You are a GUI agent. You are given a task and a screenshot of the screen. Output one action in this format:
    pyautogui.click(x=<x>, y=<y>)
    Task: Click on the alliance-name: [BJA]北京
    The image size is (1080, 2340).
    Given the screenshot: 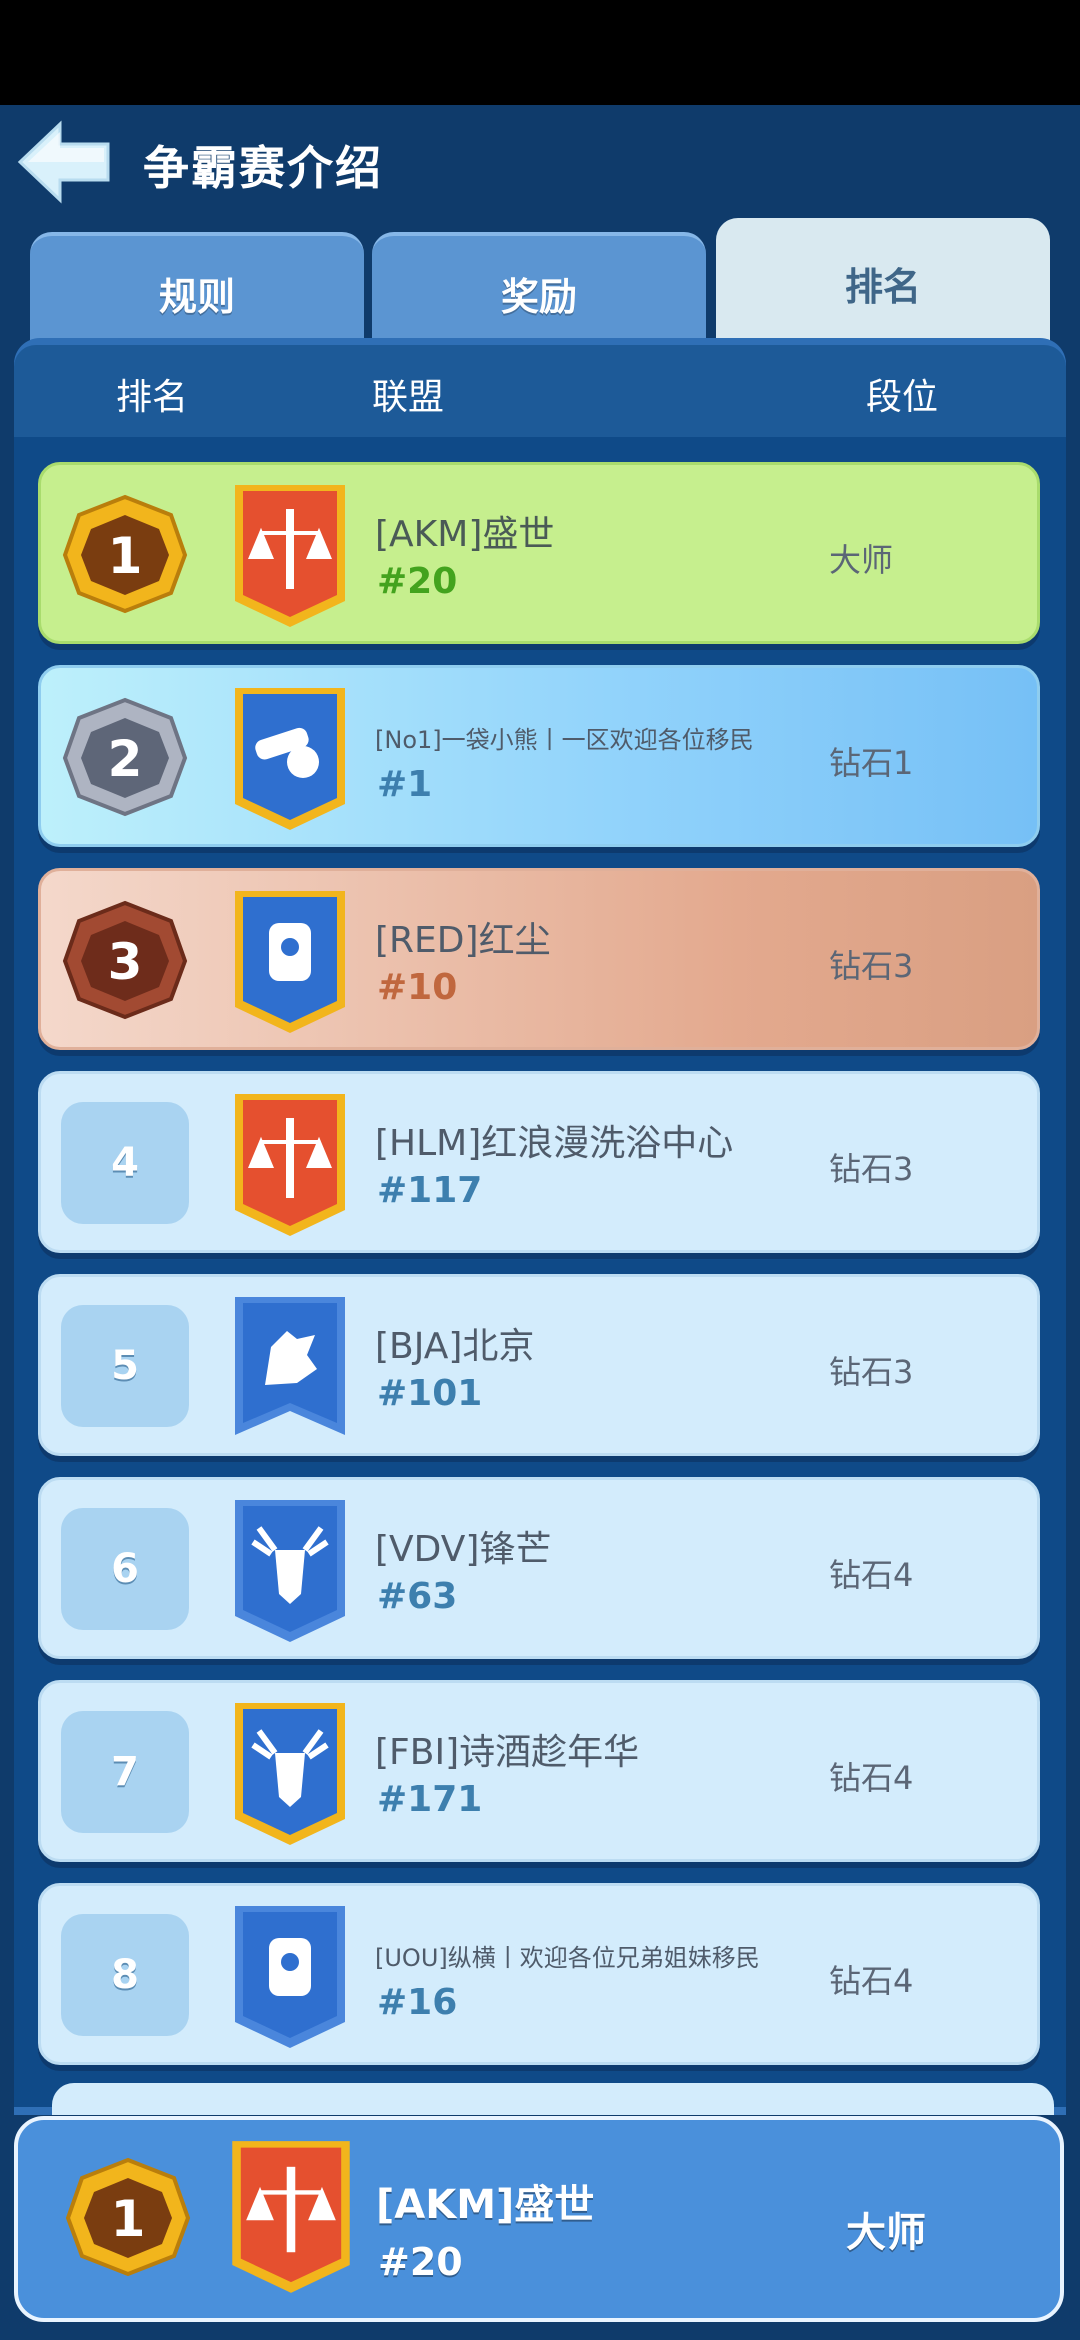 What is the action you would take?
    pyautogui.click(x=455, y=1346)
    